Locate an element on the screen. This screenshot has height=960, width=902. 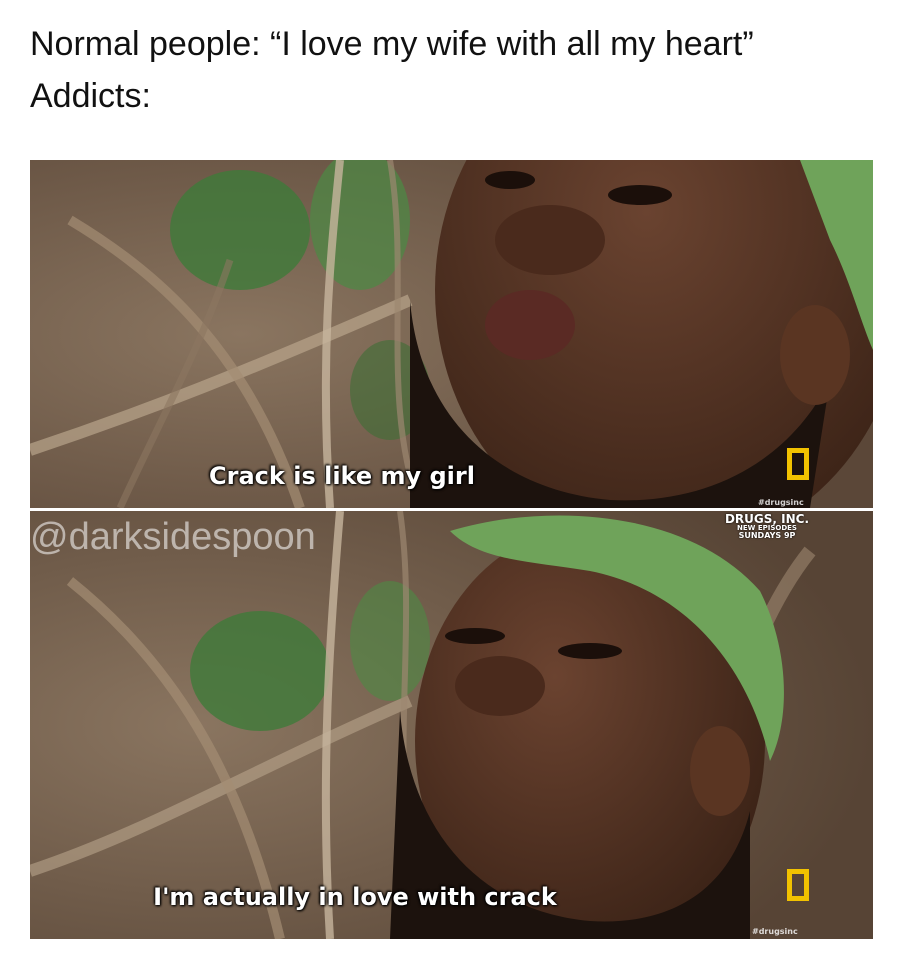
show-promo-banner: DRUGS, INC. NEW EPISODES SUNDAYS 9P is located at coordinates (767, 526).